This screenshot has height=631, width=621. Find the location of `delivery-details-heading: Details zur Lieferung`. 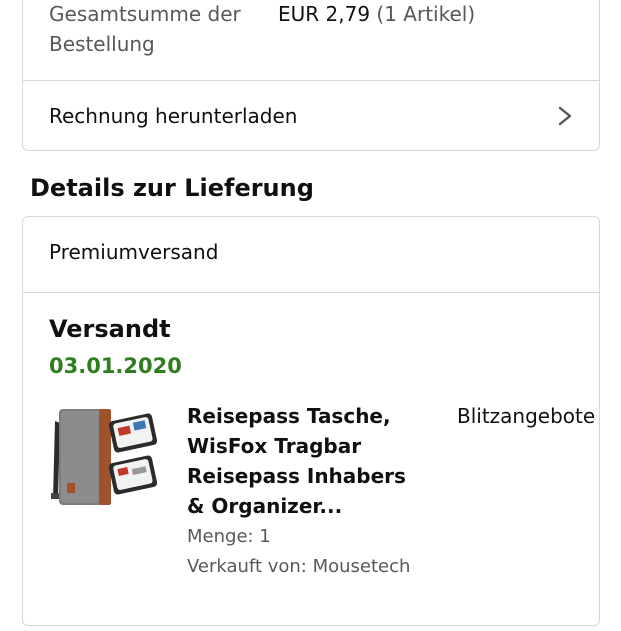

delivery-details-heading: Details zur Lieferung is located at coordinates (172, 188).